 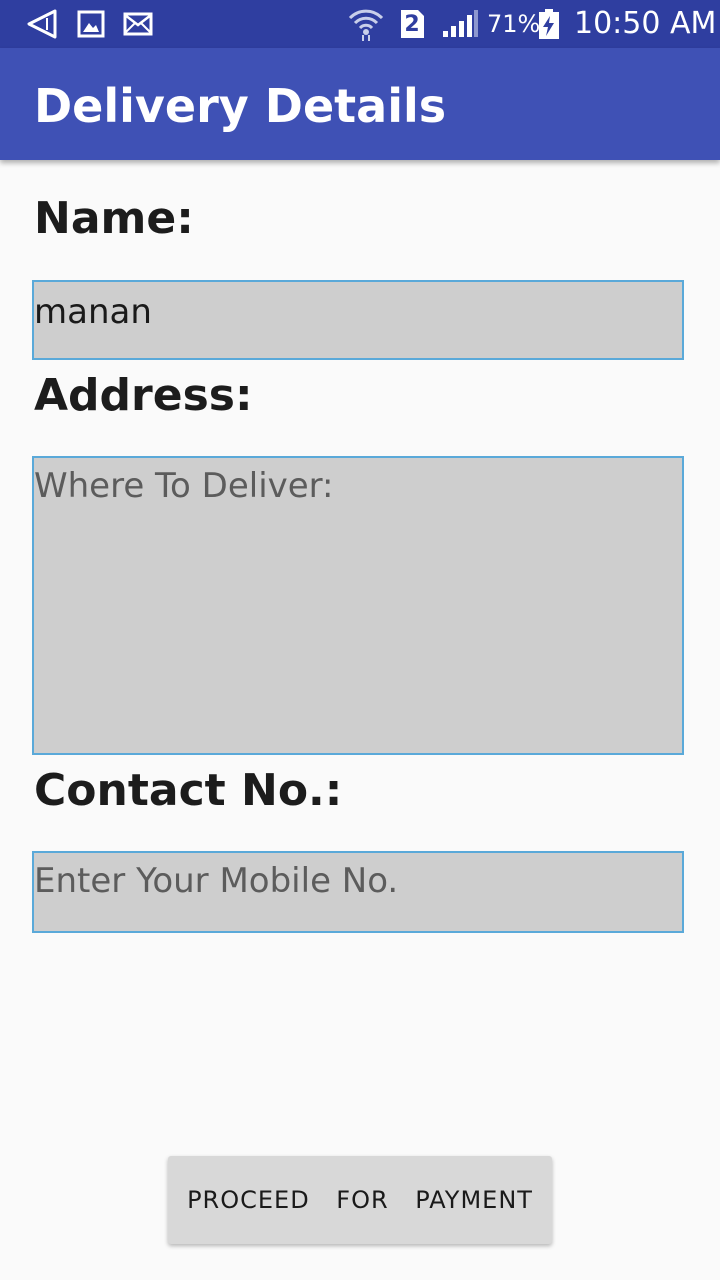 I want to click on name-label: Name:, so click(x=114, y=218).